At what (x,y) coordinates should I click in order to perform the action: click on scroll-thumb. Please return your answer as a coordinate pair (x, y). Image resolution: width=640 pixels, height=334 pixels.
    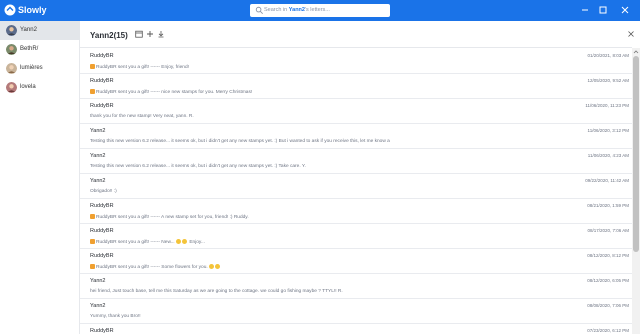
    Looking at the image, I should click on (636, 154).